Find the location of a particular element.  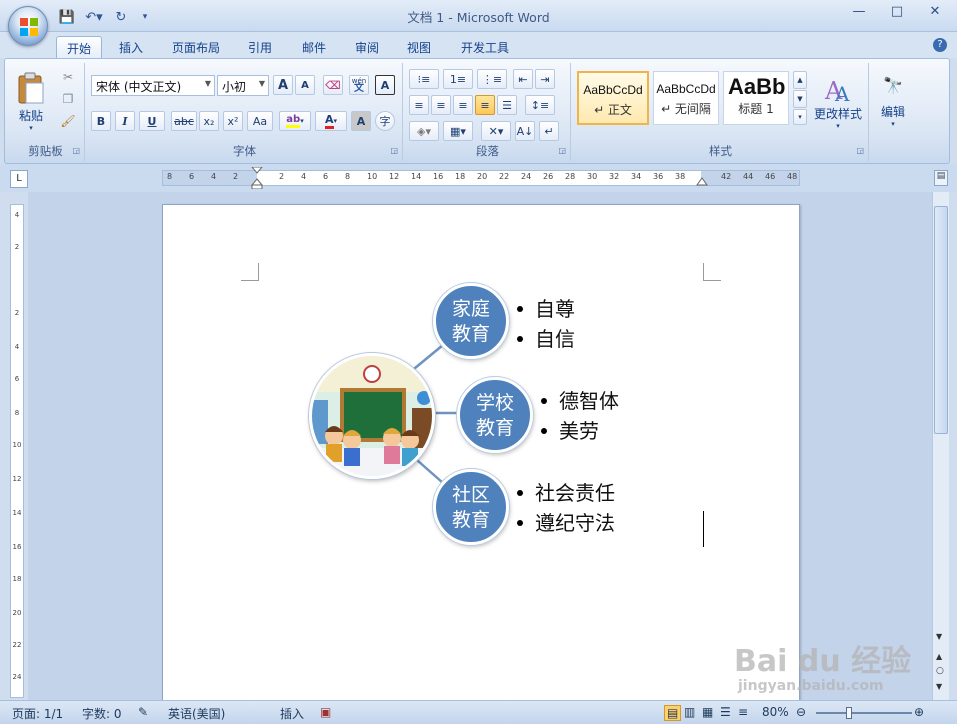

tab-review: 审阅 is located at coordinates (367, 47).